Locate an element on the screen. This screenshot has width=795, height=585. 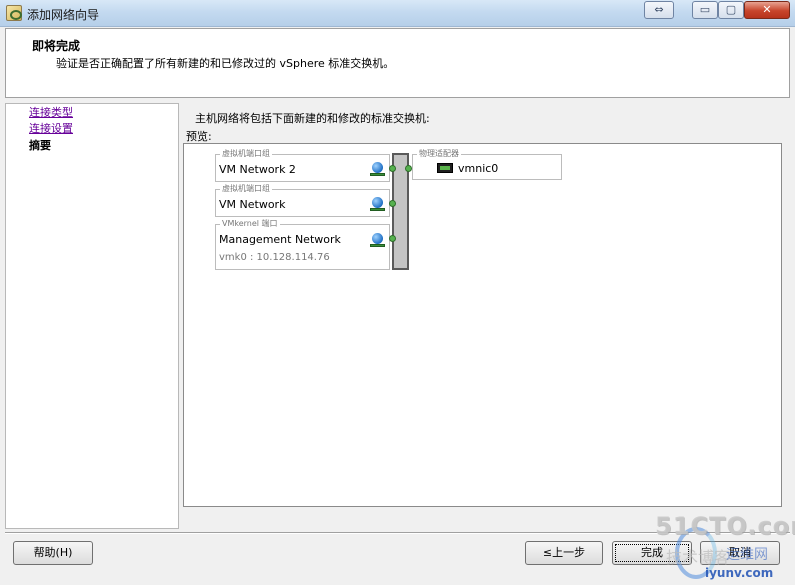
uplink-port-dot is located at coordinates (408, 168).